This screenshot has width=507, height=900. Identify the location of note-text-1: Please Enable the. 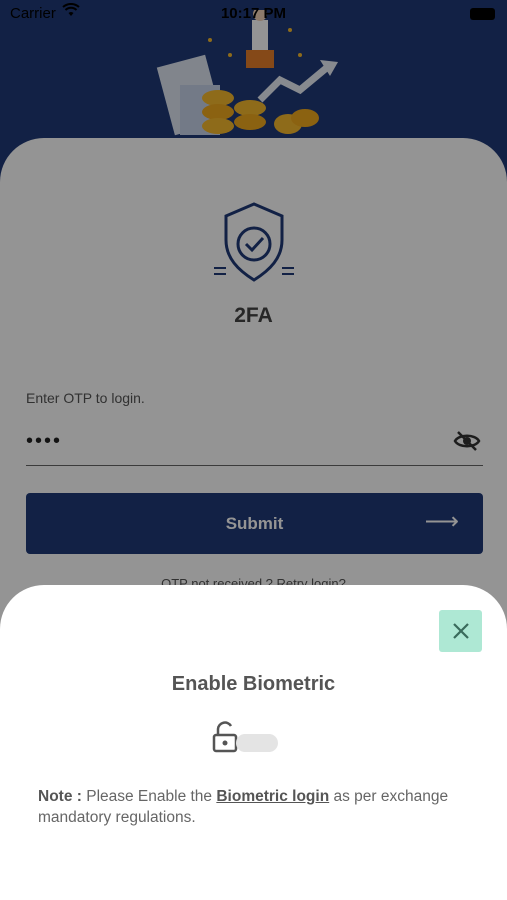
(149, 796).